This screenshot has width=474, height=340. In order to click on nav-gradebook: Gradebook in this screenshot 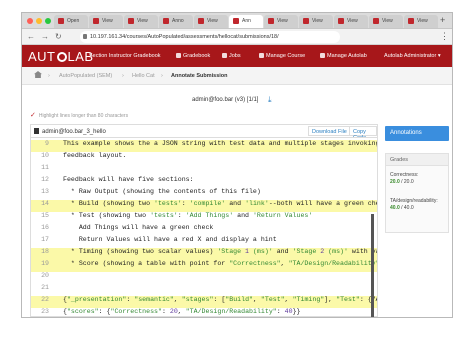, I will do `click(193, 56)`.